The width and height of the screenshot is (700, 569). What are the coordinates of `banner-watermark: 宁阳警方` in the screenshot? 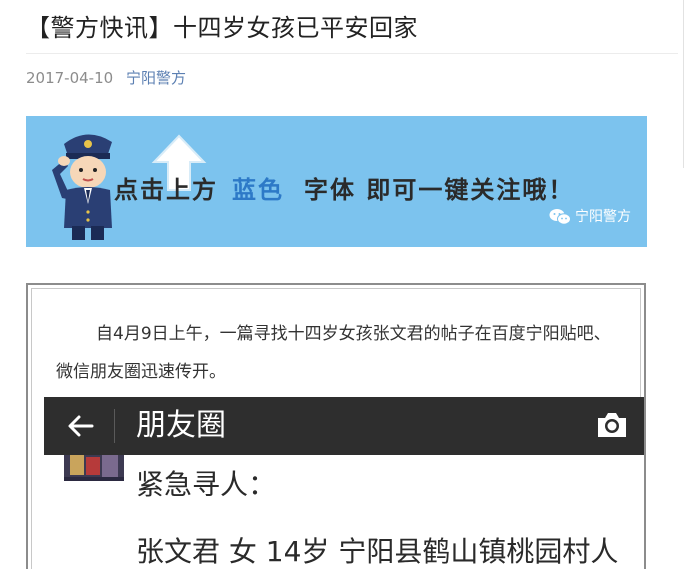 It's located at (590, 217).